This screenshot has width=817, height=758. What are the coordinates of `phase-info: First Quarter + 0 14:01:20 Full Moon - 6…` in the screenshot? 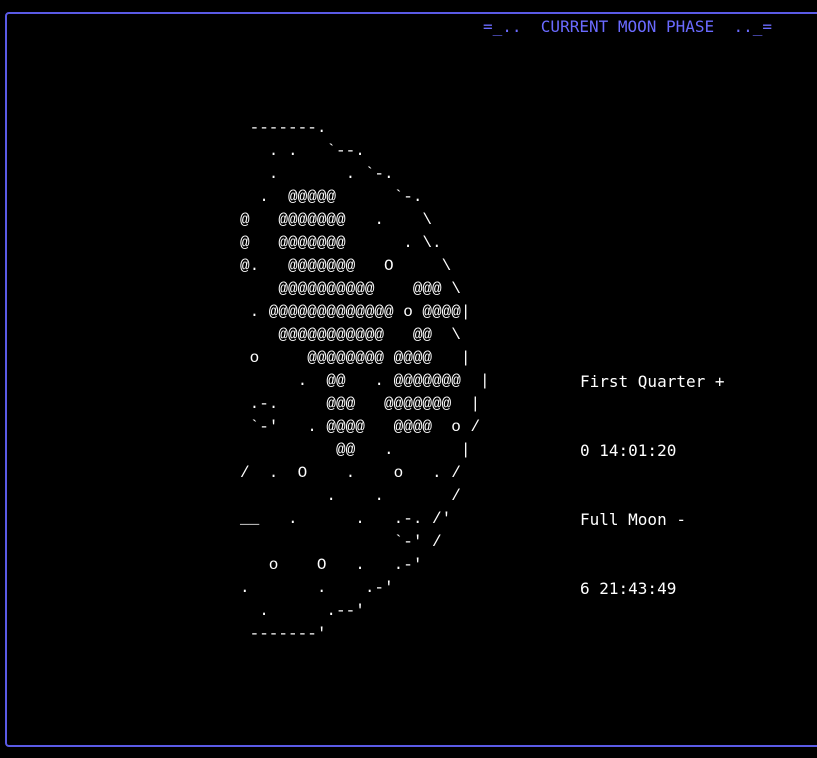 It's located at (652, 473).